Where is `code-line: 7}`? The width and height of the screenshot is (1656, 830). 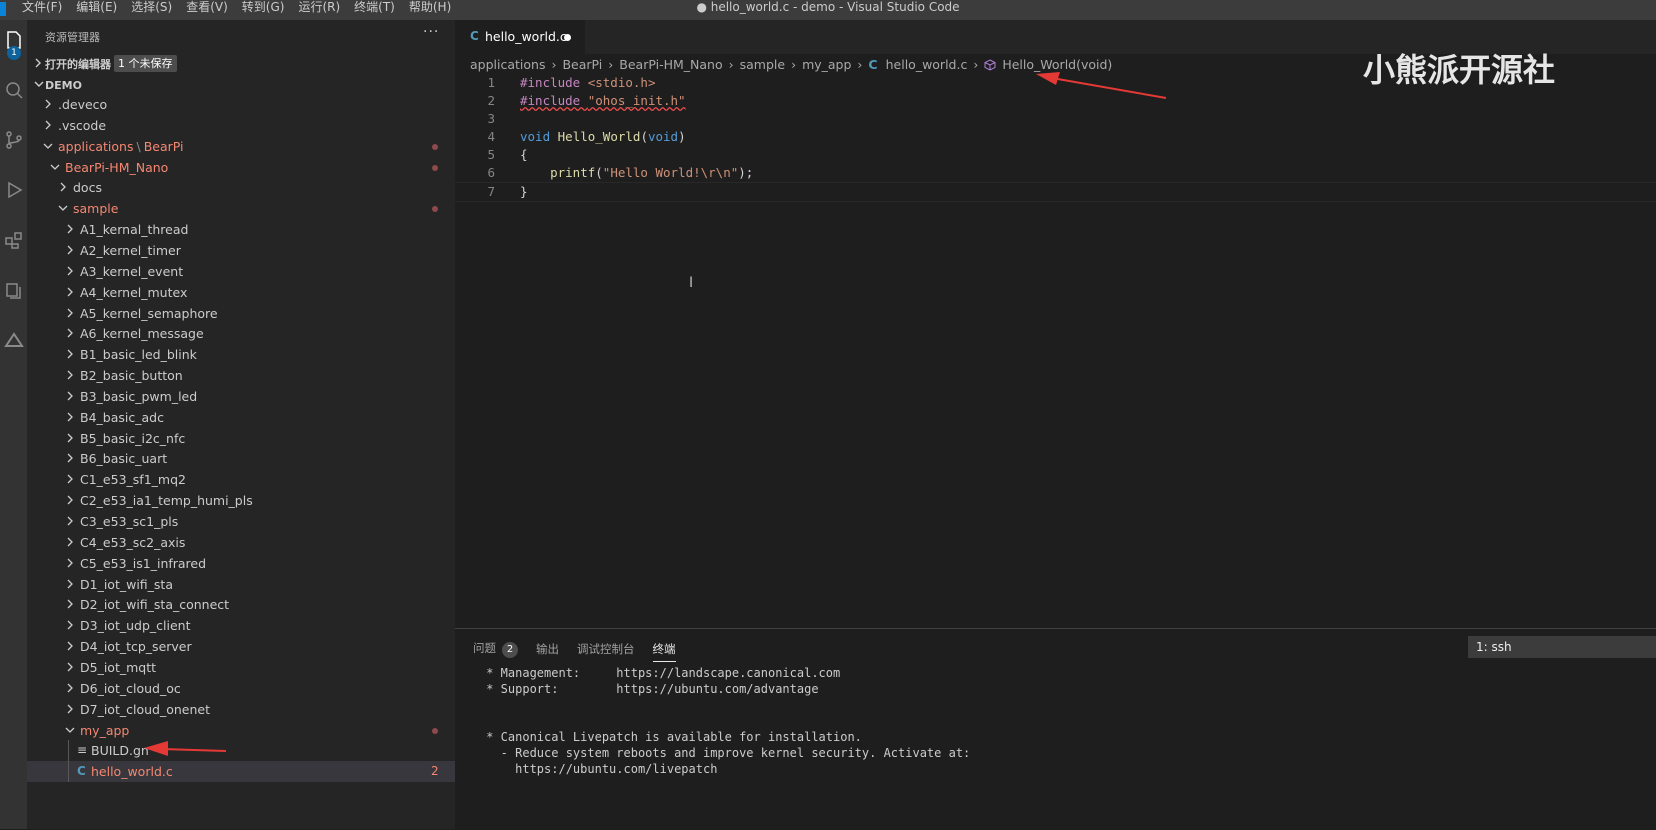
code-line: 7} is located at coordinates (1055, 192).